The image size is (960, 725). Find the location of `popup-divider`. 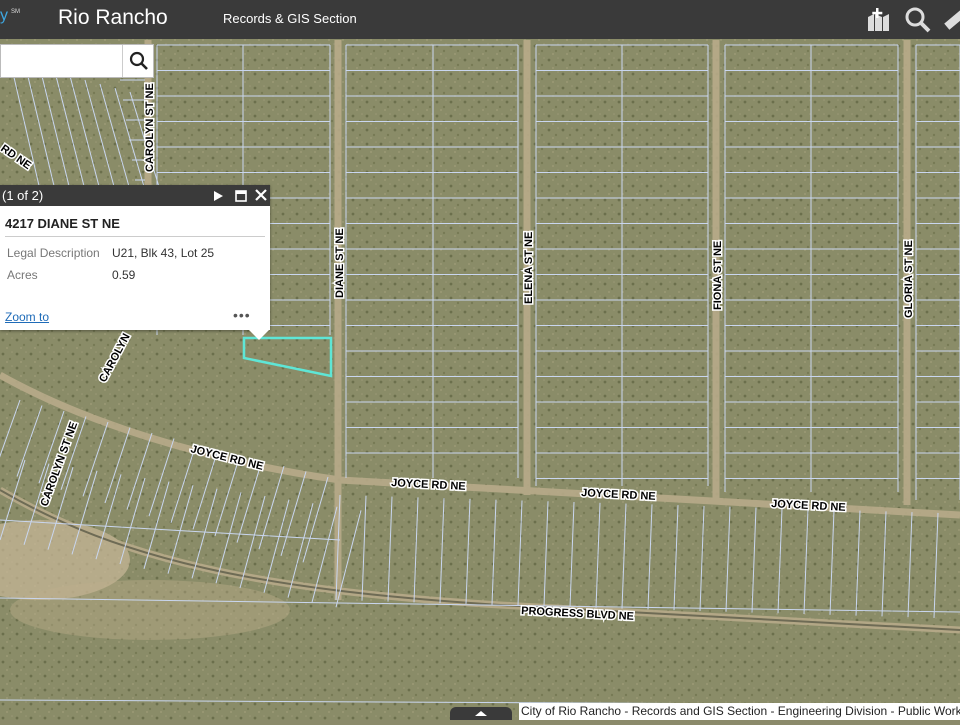

popup-divider is located at coordinates (135, 236).